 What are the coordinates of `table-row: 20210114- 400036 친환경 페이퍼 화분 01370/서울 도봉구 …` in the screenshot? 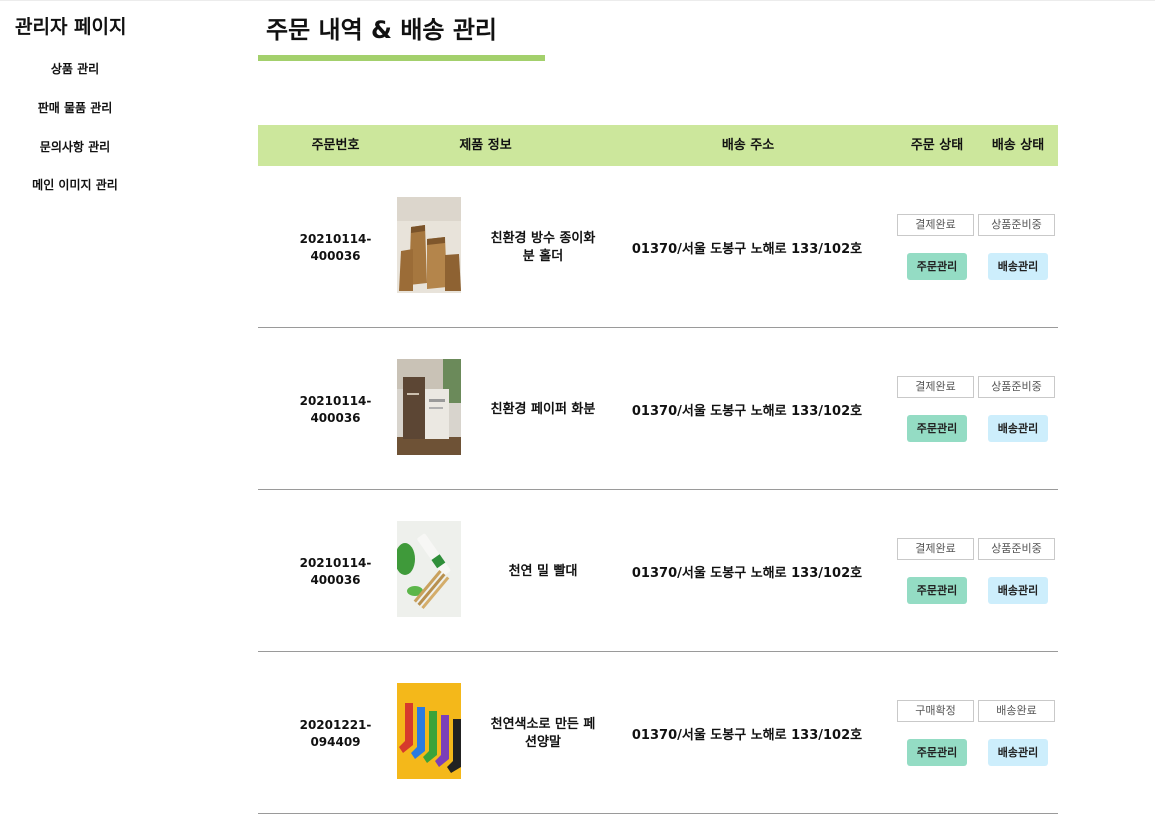 It's located at (658, 409).